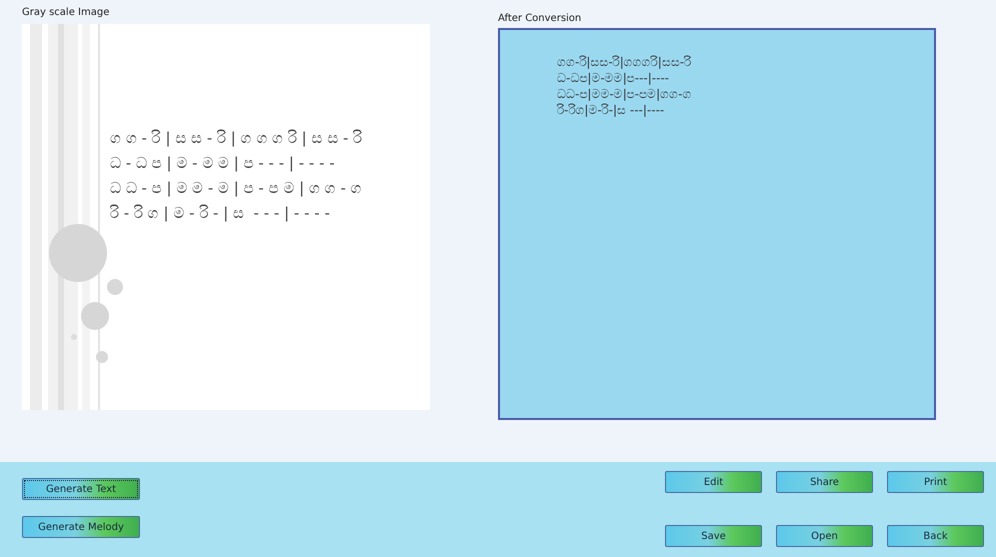 The width and height of the screenshot is (996, 557). Describe the element at coordinates (624, 62) in the screenshot. I see `converted-line: ගග-රි|සස-රි|ගගගරි|සස-රි` at that location.